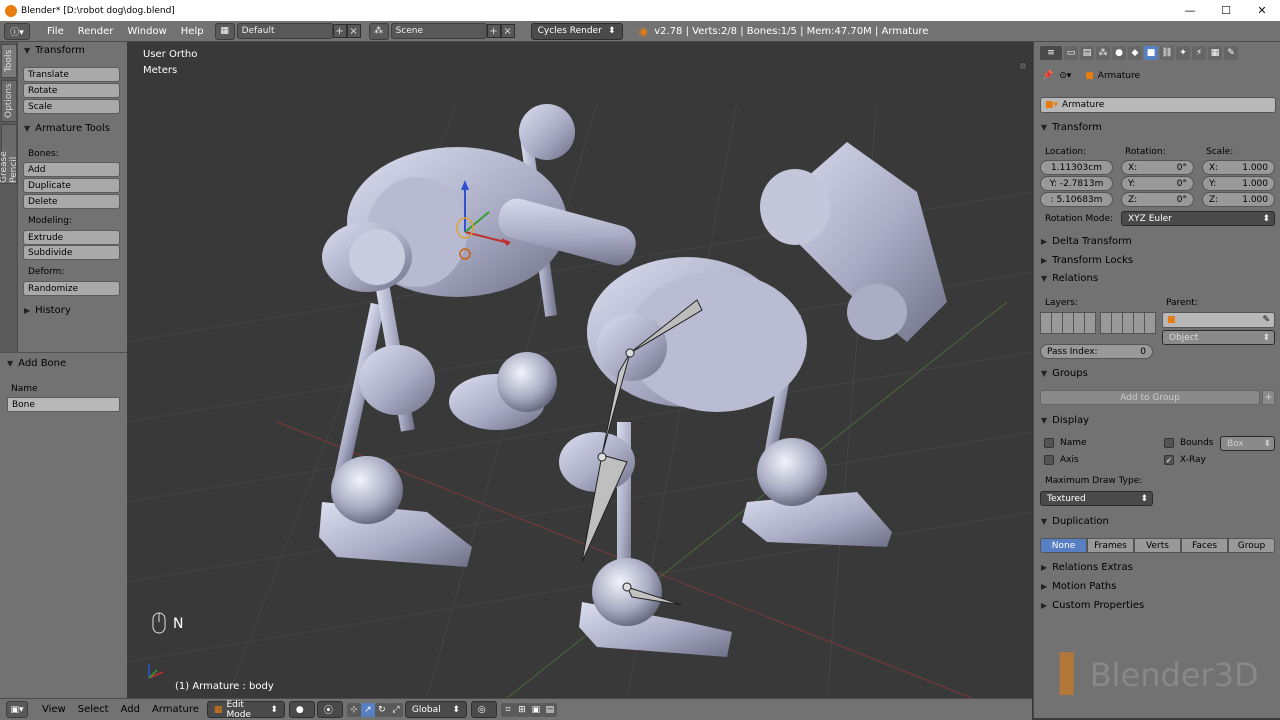 This screenshot has height=720, width=1280. What do you see at coordinates (1078, 586) in the screenshot?
I see `motion-paths-panel-header: ▶ Motion Paths` at bounding box center [1078, 586].